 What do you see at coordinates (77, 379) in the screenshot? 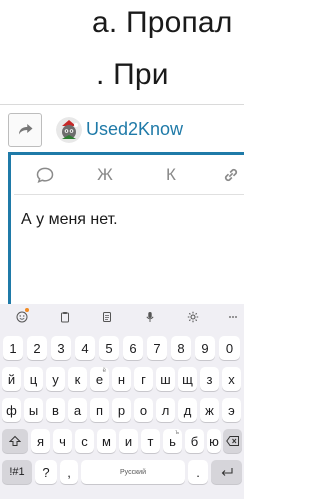
I see `key-letter: к` at bounding box center [77, 379].